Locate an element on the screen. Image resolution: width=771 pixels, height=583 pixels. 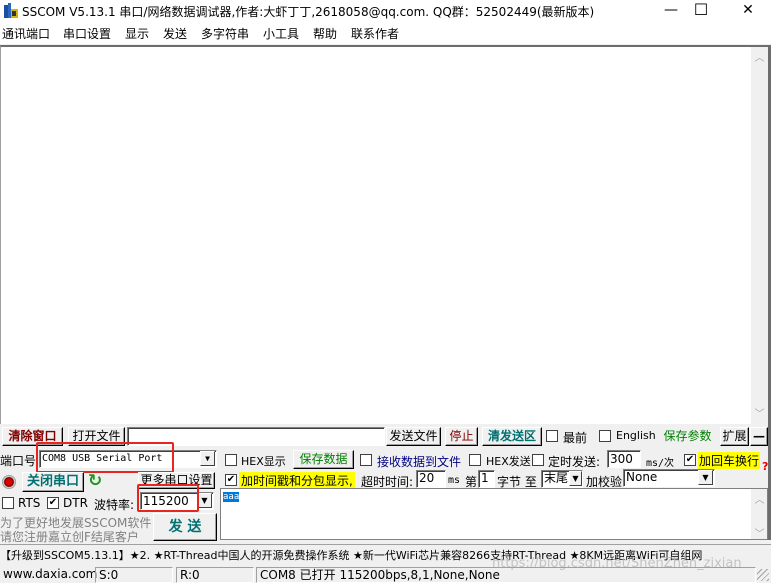
close-button: ✕ is located at coordinates (748, 11).